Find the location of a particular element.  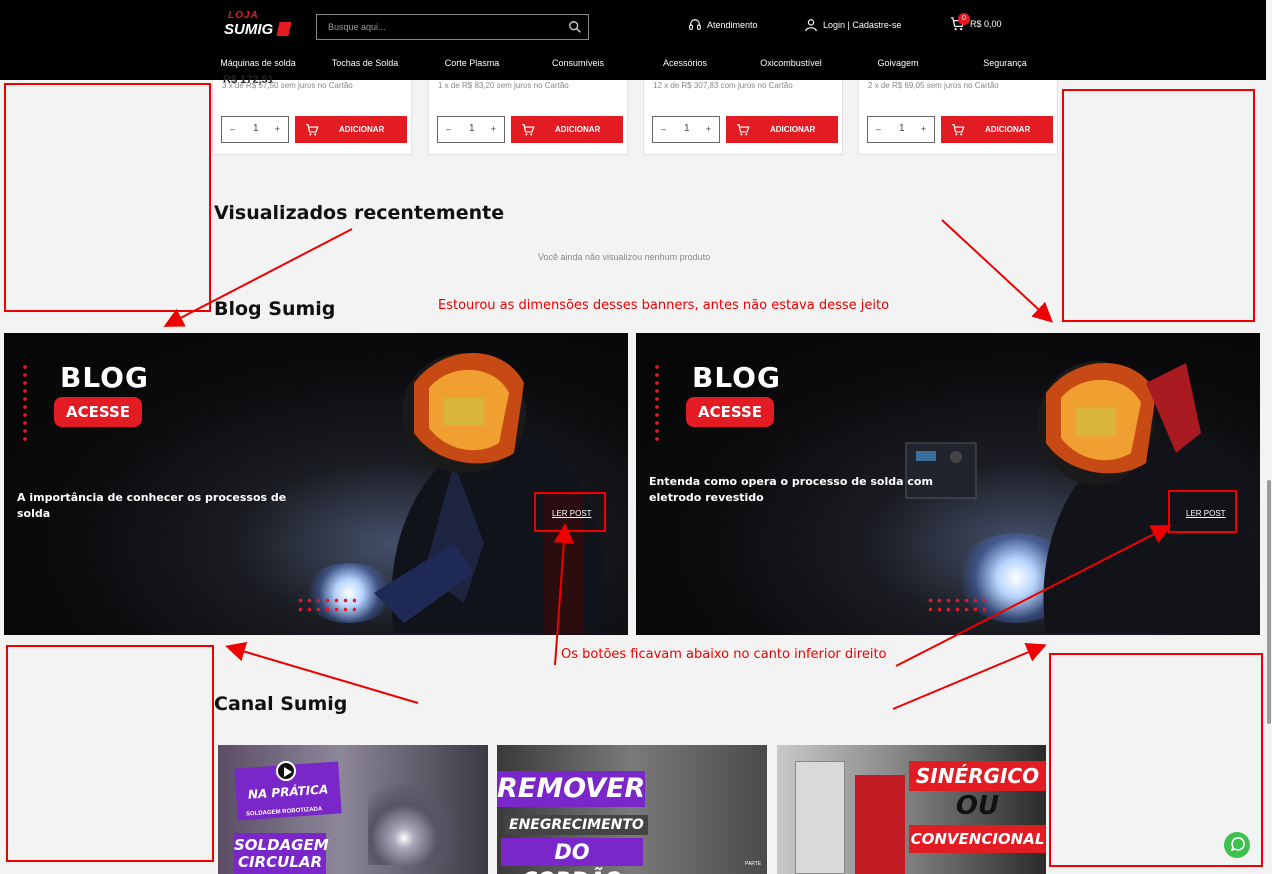

video-title-3: SINÉRGICO is located at coordinates (977, 776).